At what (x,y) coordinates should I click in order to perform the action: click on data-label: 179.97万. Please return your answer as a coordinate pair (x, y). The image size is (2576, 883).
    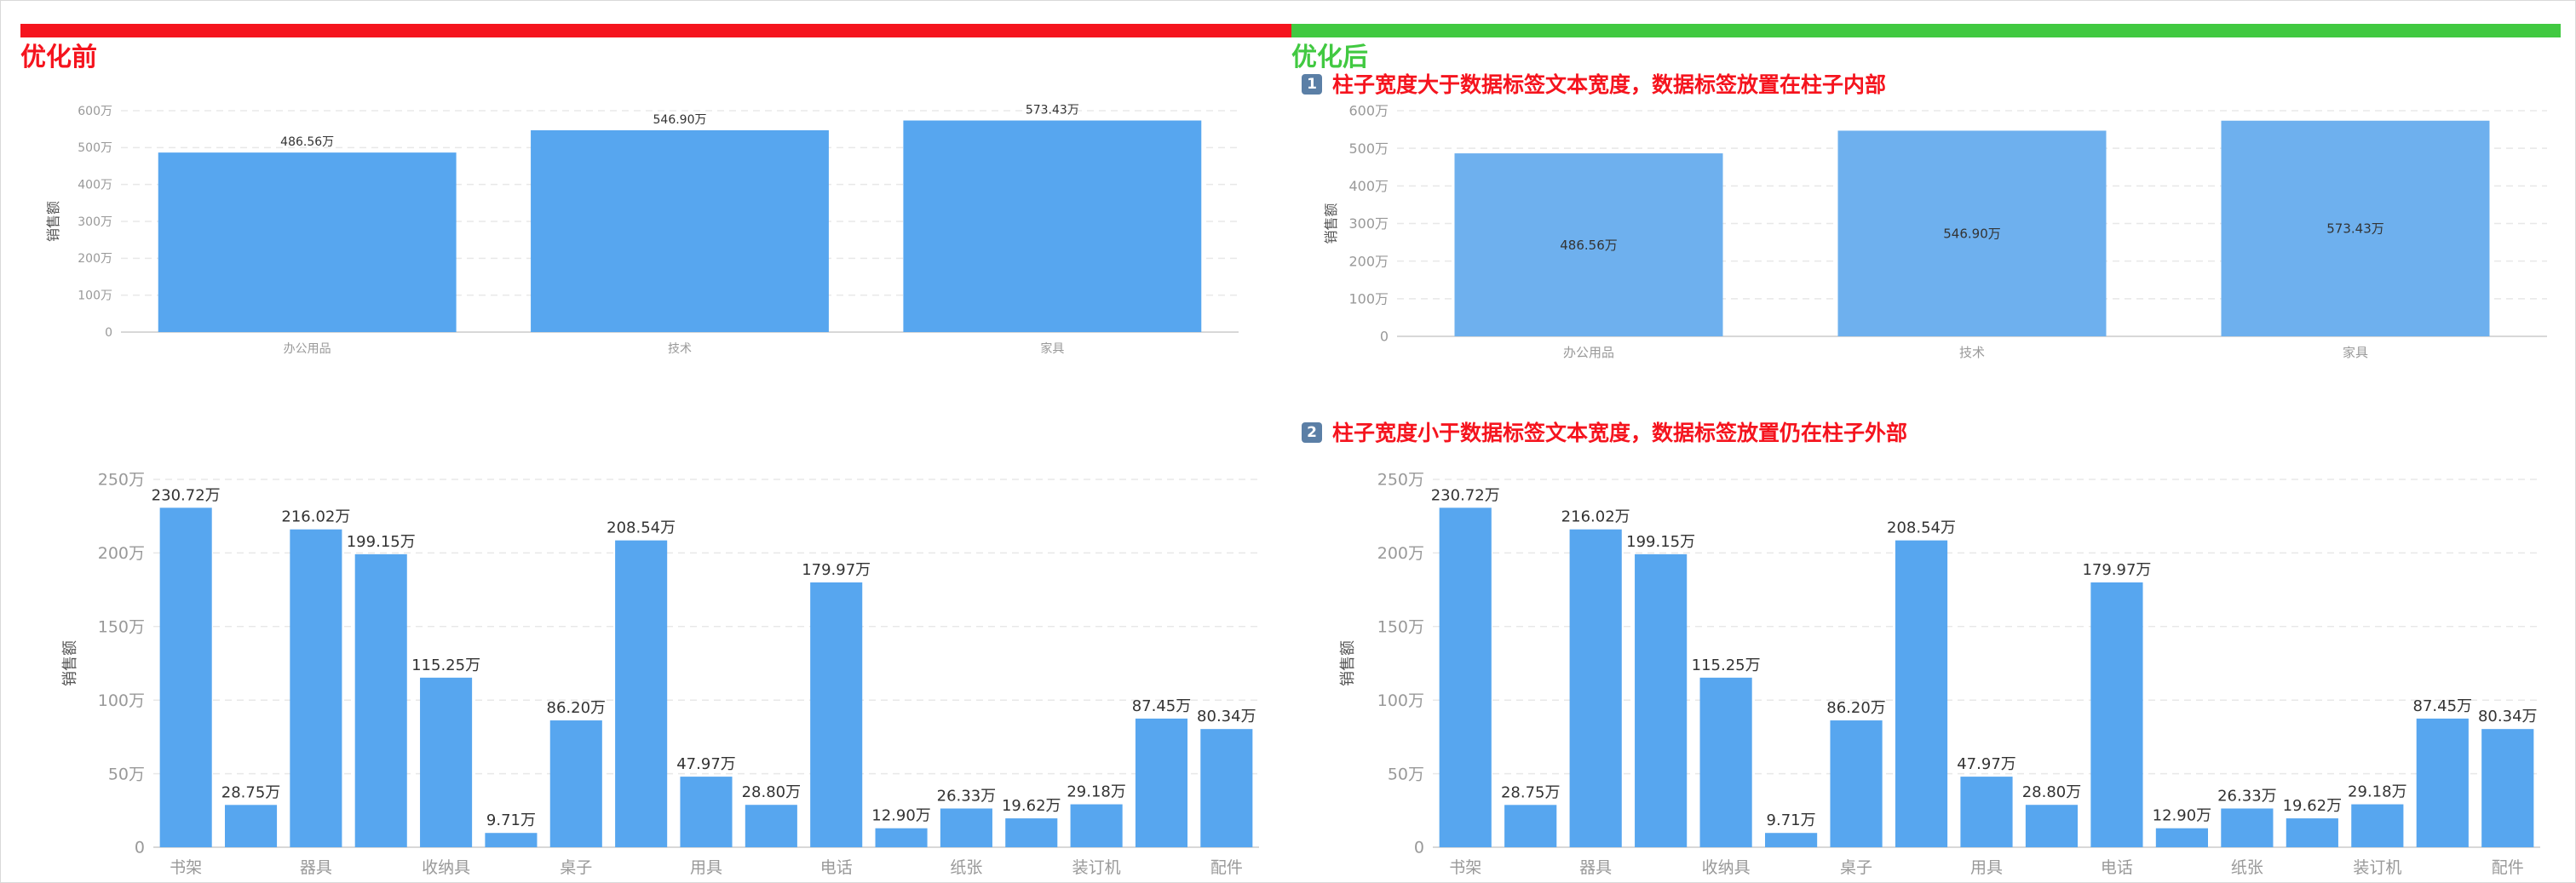
    Looking at the image, I should click on (837, 570).